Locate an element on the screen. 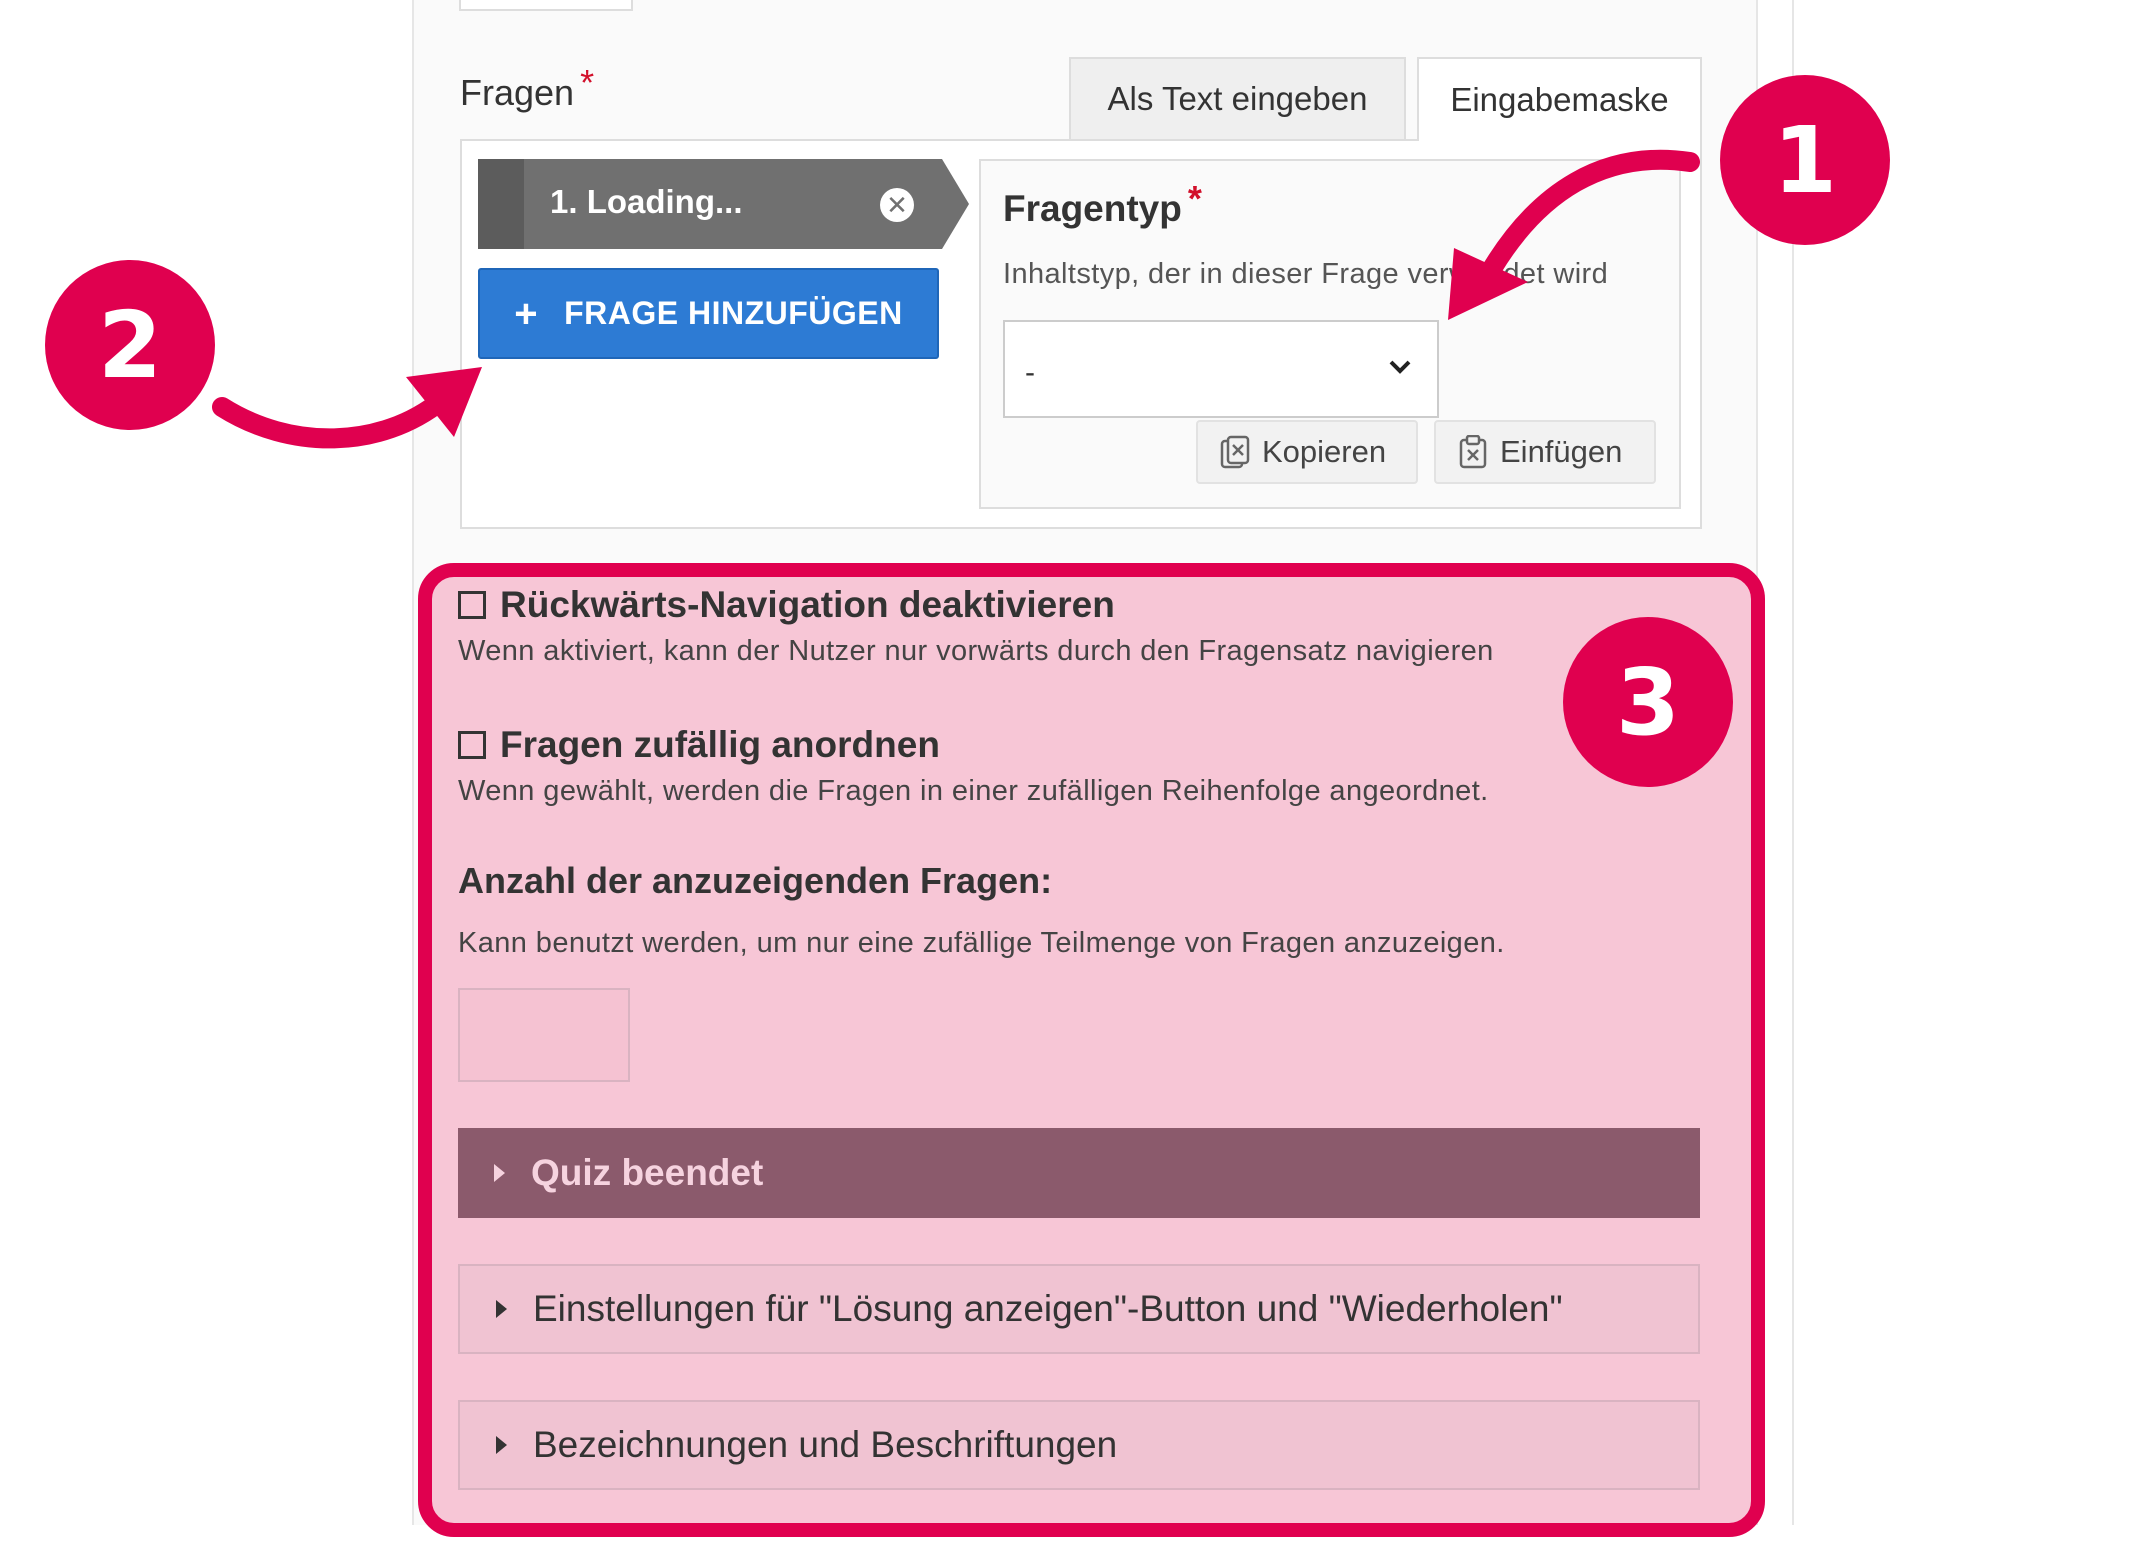 The width and height of the screenshot is (2140, 1565). annotation-badge-1: 1 is located at coordinates (1805, 160).